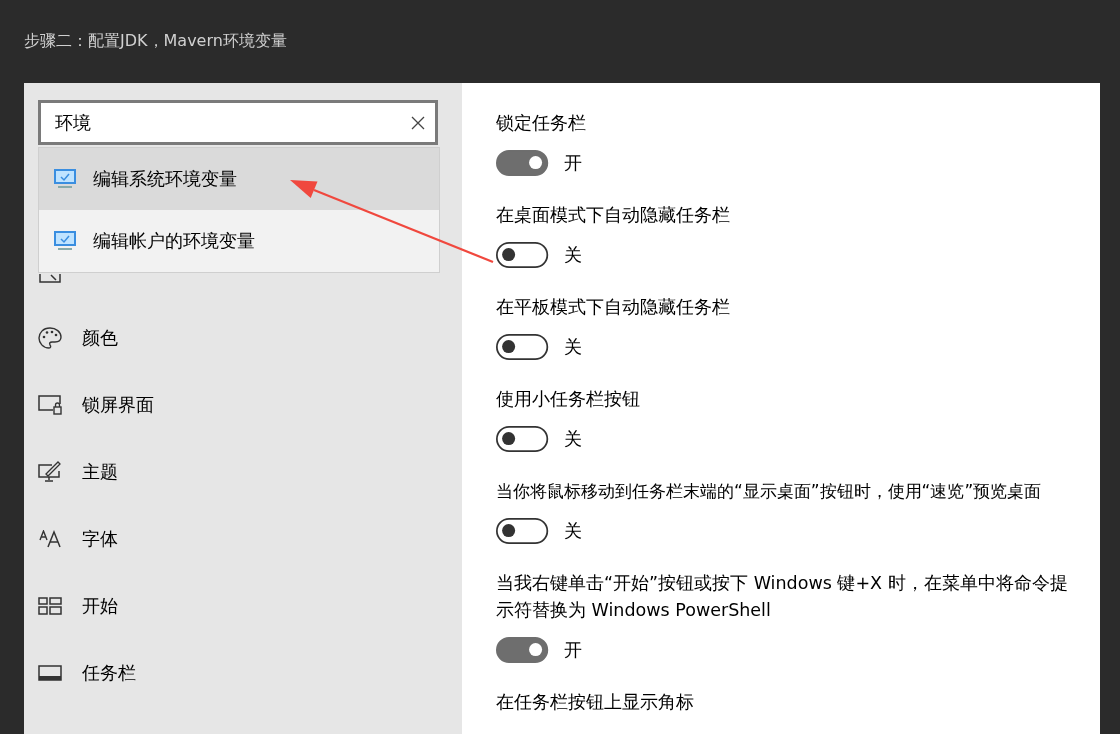 The height and width of the screenshot is (734, 1120). What do you see at coordinates (239, 179) in the screenshot?
I see `search-result: 编辑系统环境变量` at bounding box center [239, 179].